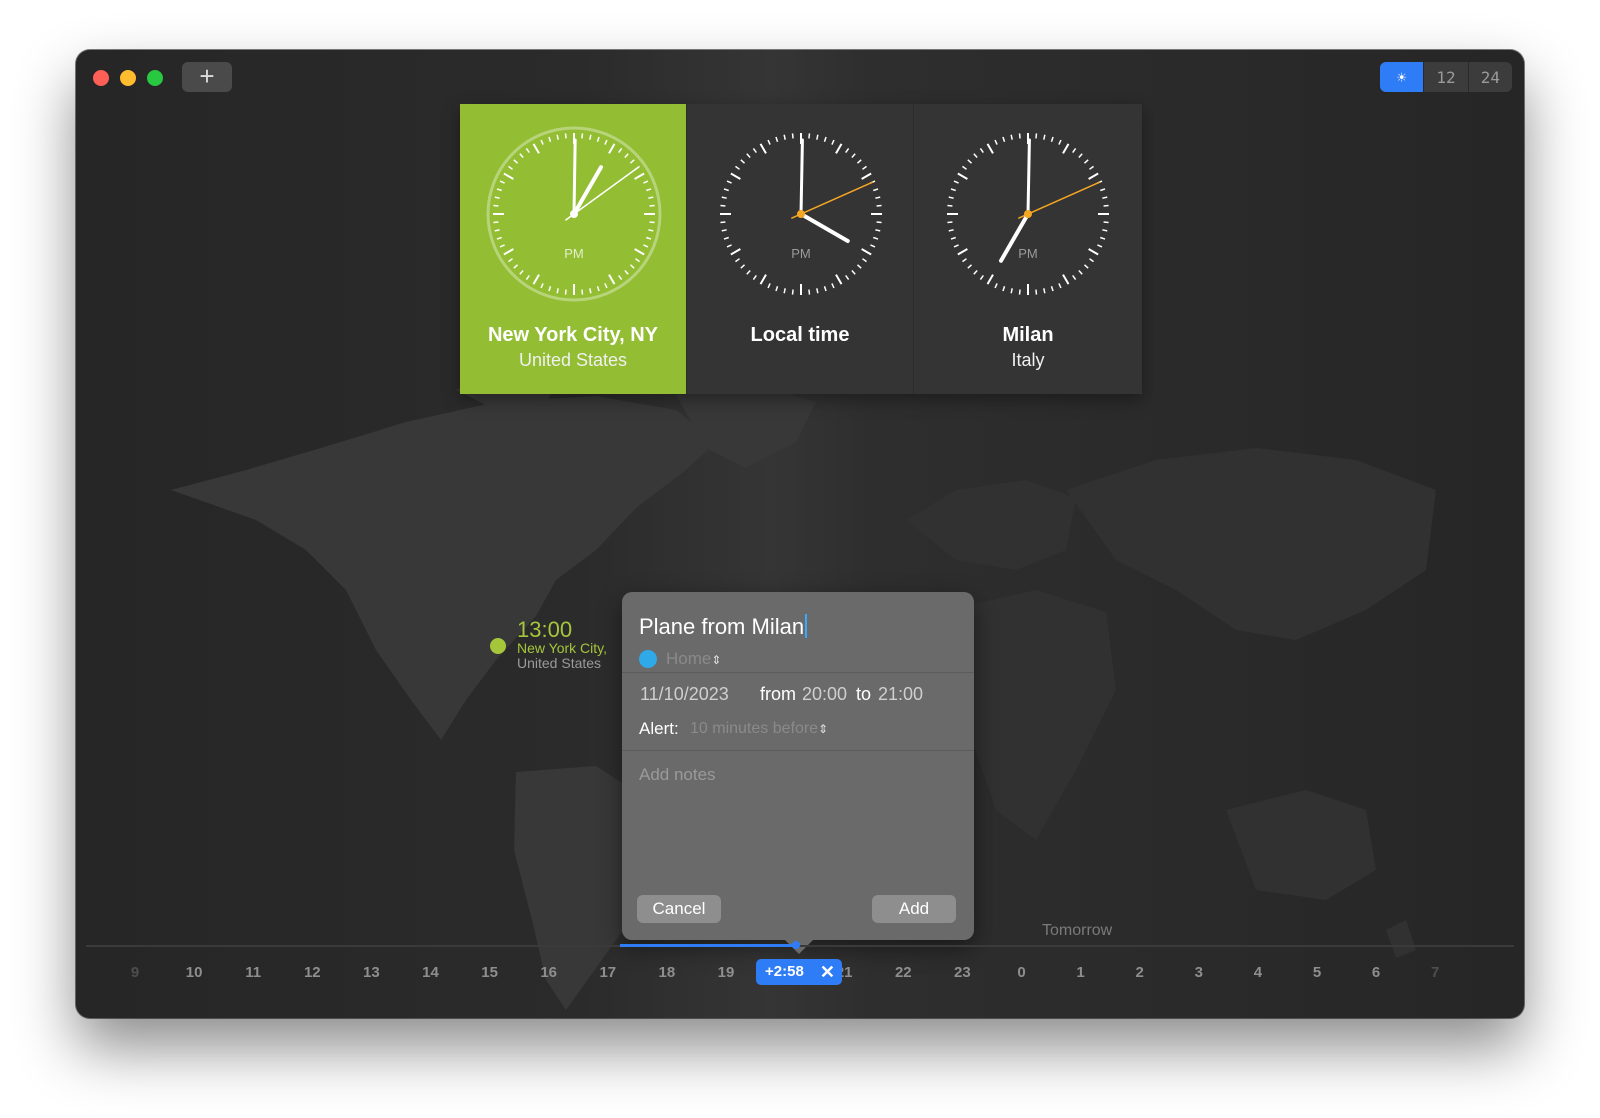 The width and height of the screenshot is (1600, 1118). Describe the element at coordinates (498, 646) in the screenshot. I see `location-pin-icon` at that location.